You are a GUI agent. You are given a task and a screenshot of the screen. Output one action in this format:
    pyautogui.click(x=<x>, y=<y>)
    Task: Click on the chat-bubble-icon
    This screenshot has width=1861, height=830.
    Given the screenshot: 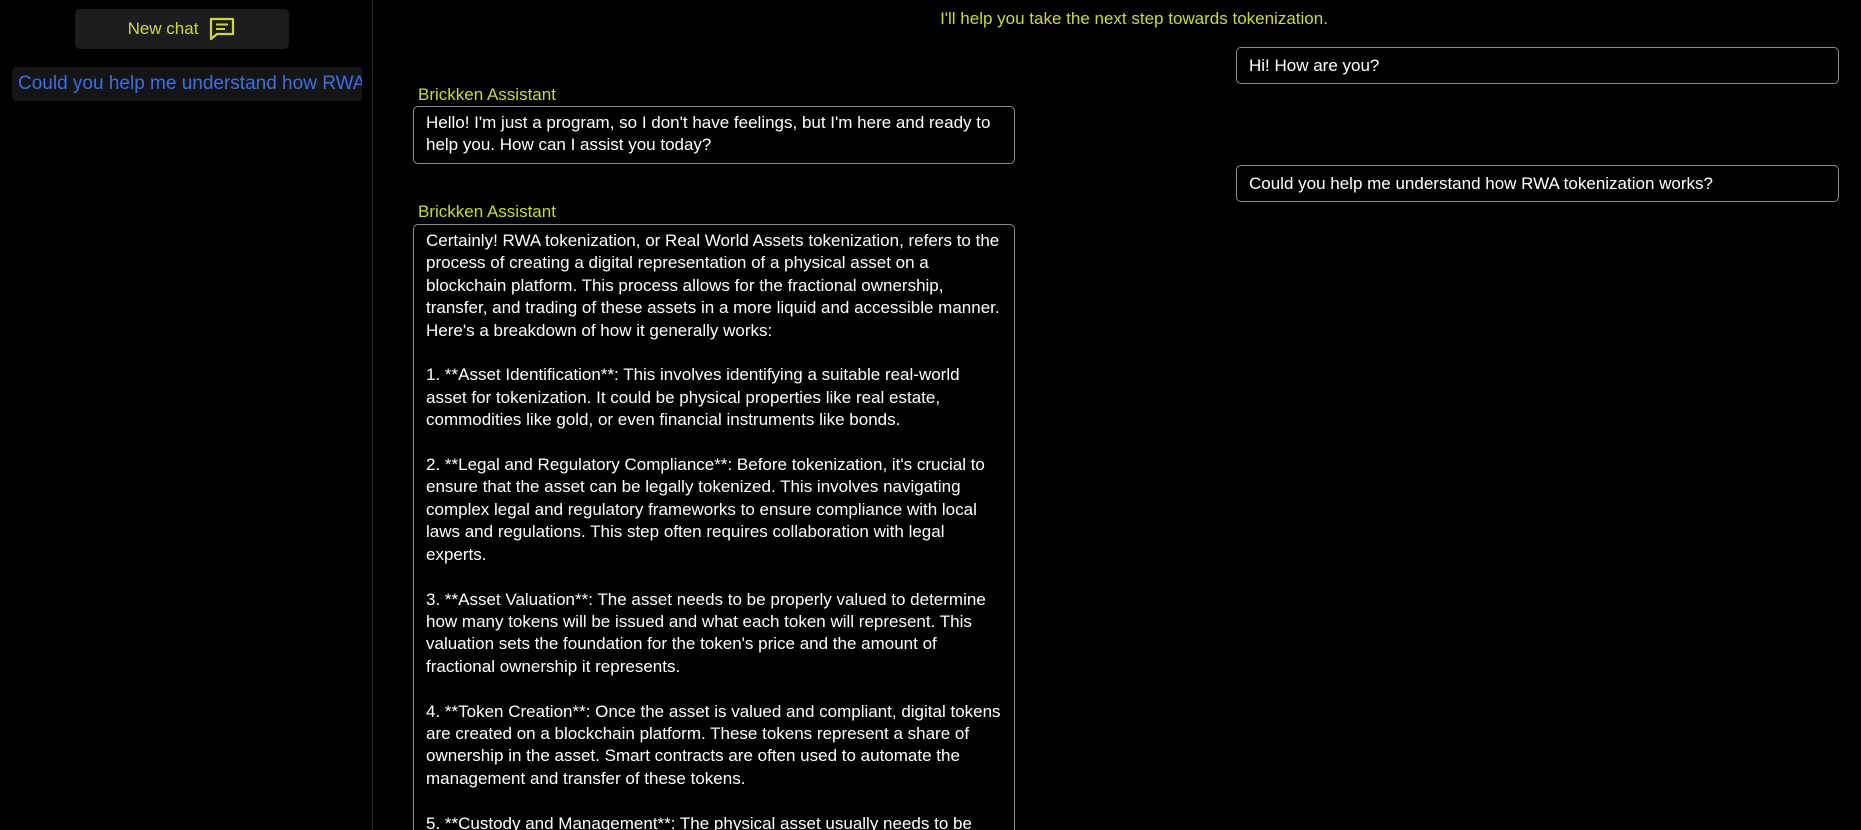 What is the action you would take?
    pyautogui.click(x=222, y=29)
    